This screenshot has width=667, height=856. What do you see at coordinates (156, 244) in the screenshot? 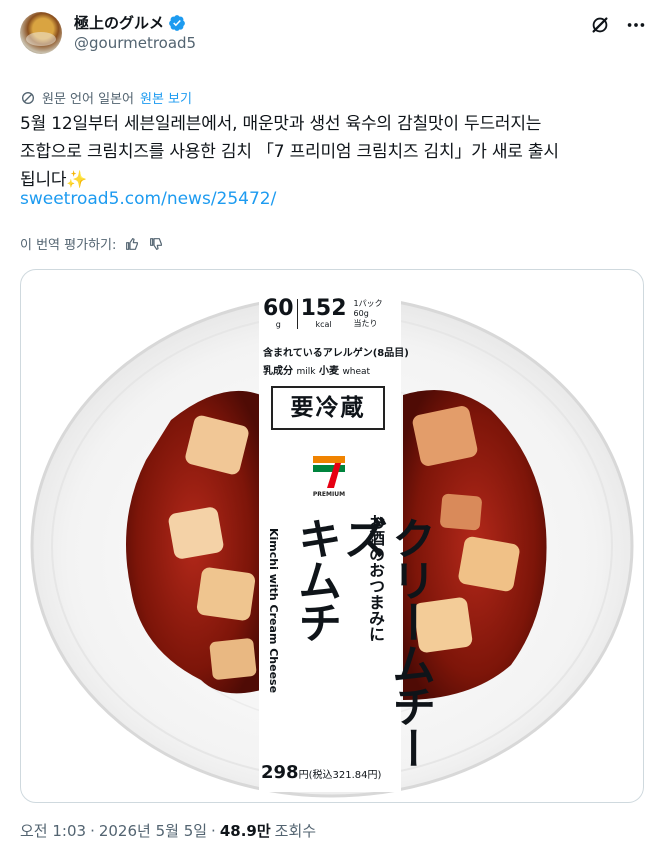
I see `thumbs-down-icon` at bounding box center [156, 244].